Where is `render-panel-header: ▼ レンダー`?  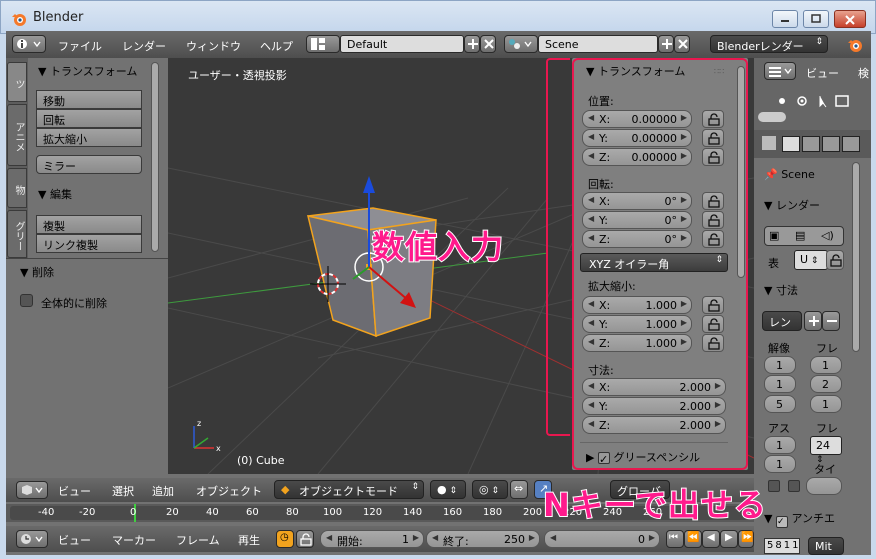 render-panel-header: ▼ レンダー is located at coordinates (792, 205).